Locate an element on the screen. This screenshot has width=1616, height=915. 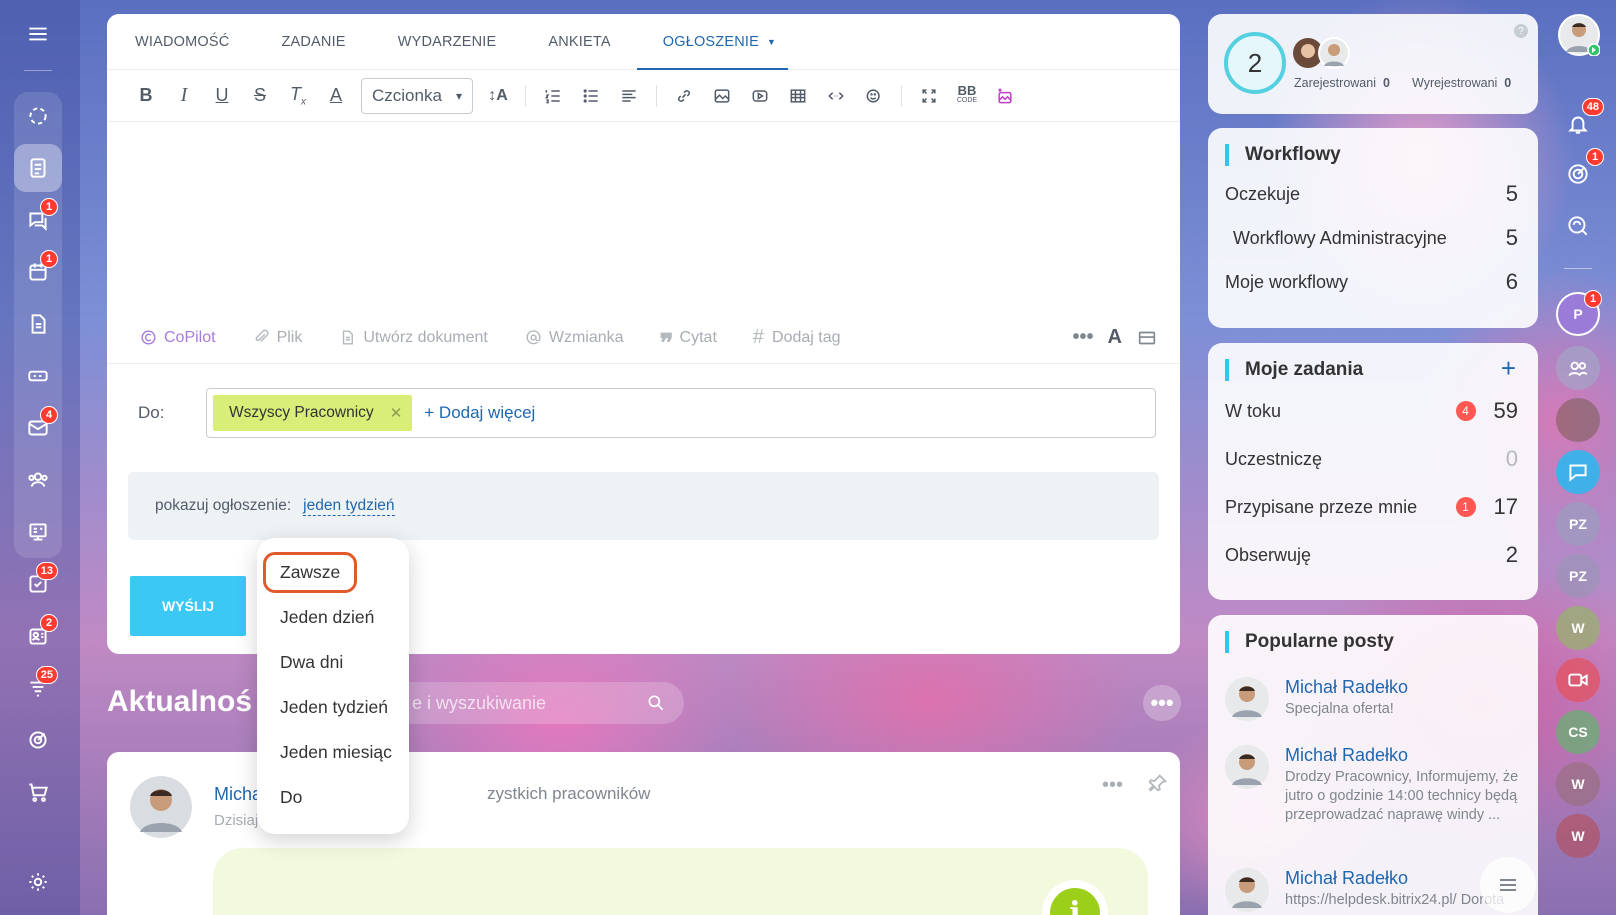
pin-icon is located at coordinates (1158, 783).